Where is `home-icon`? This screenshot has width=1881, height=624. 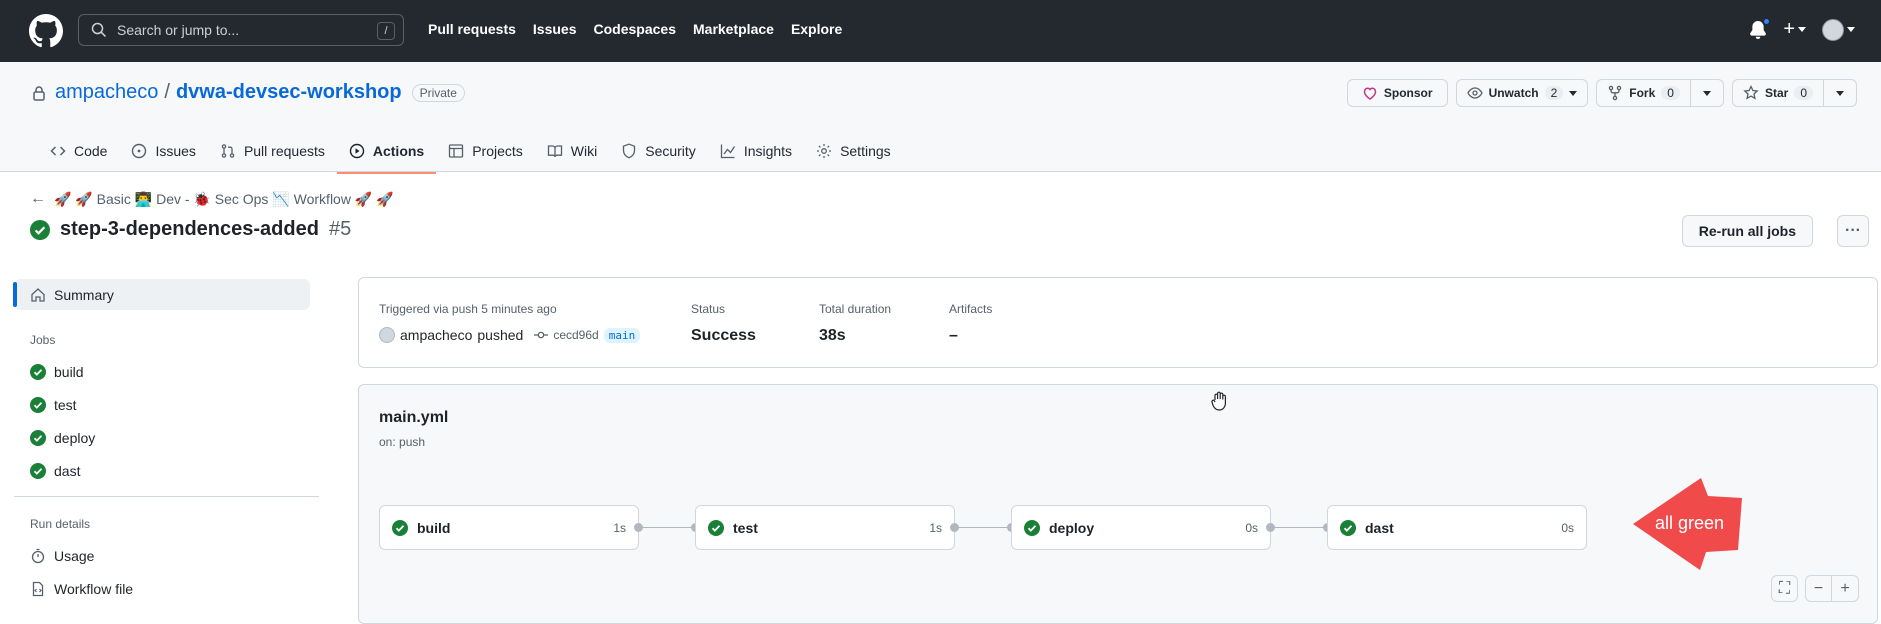
home-icon is located at coordinates (38, 294).